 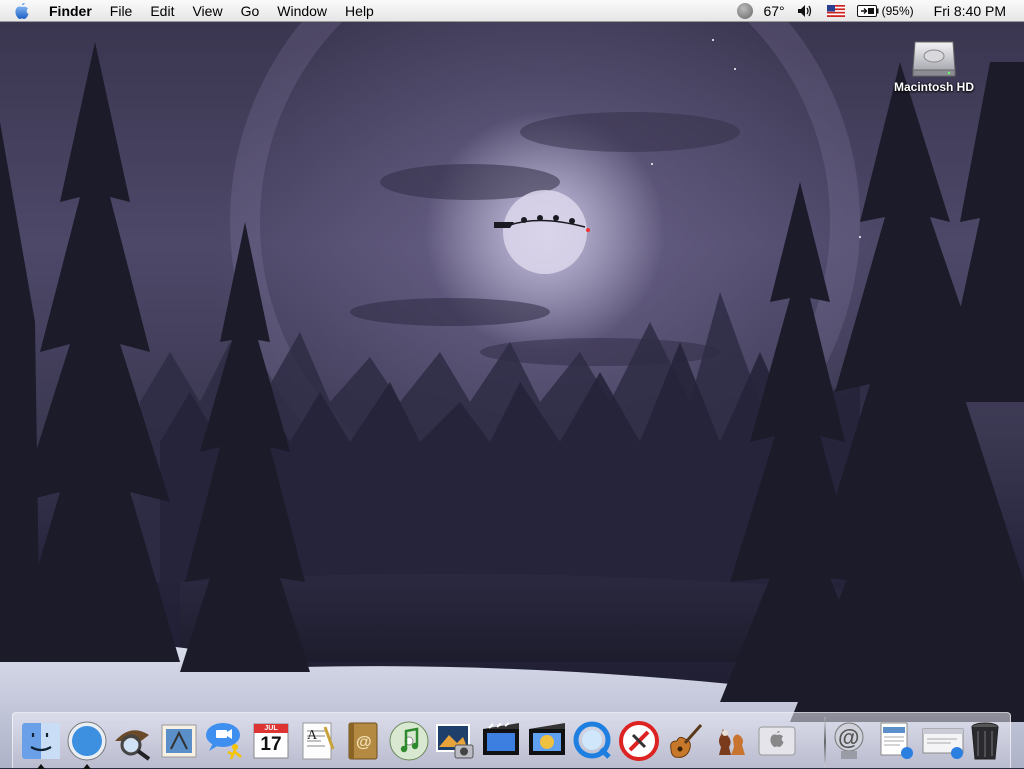 I want to click on dock-idvd, so click(x=547, y=741).